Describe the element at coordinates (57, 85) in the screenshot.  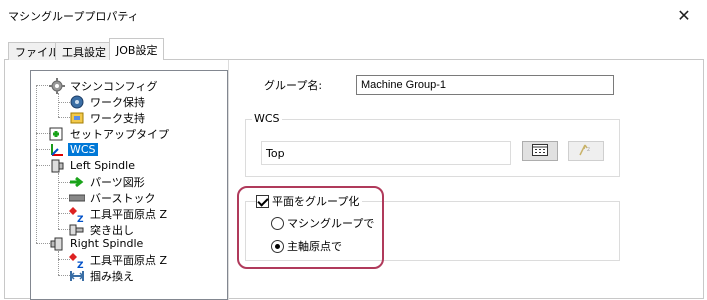
I see `gear-icon` at that location.